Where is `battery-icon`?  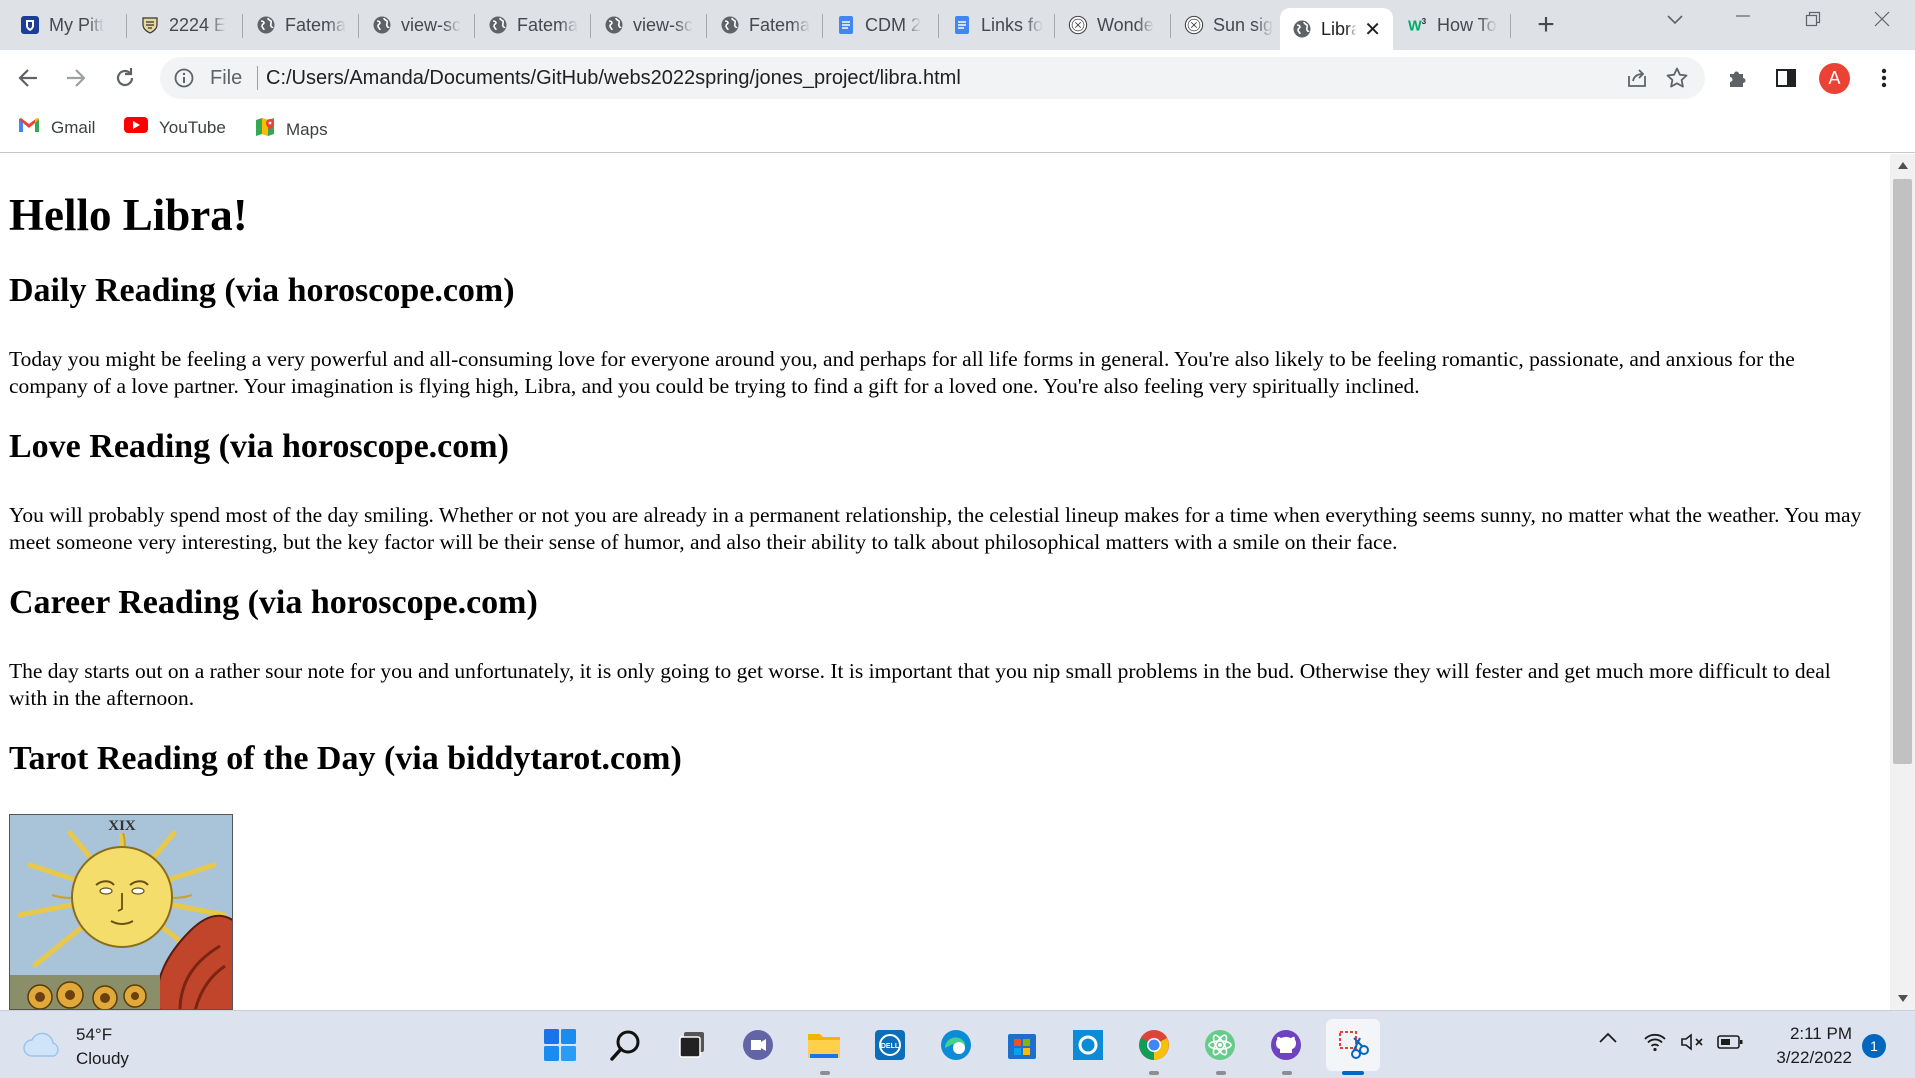 battery-icon is located at coordinates (1730, 1042).